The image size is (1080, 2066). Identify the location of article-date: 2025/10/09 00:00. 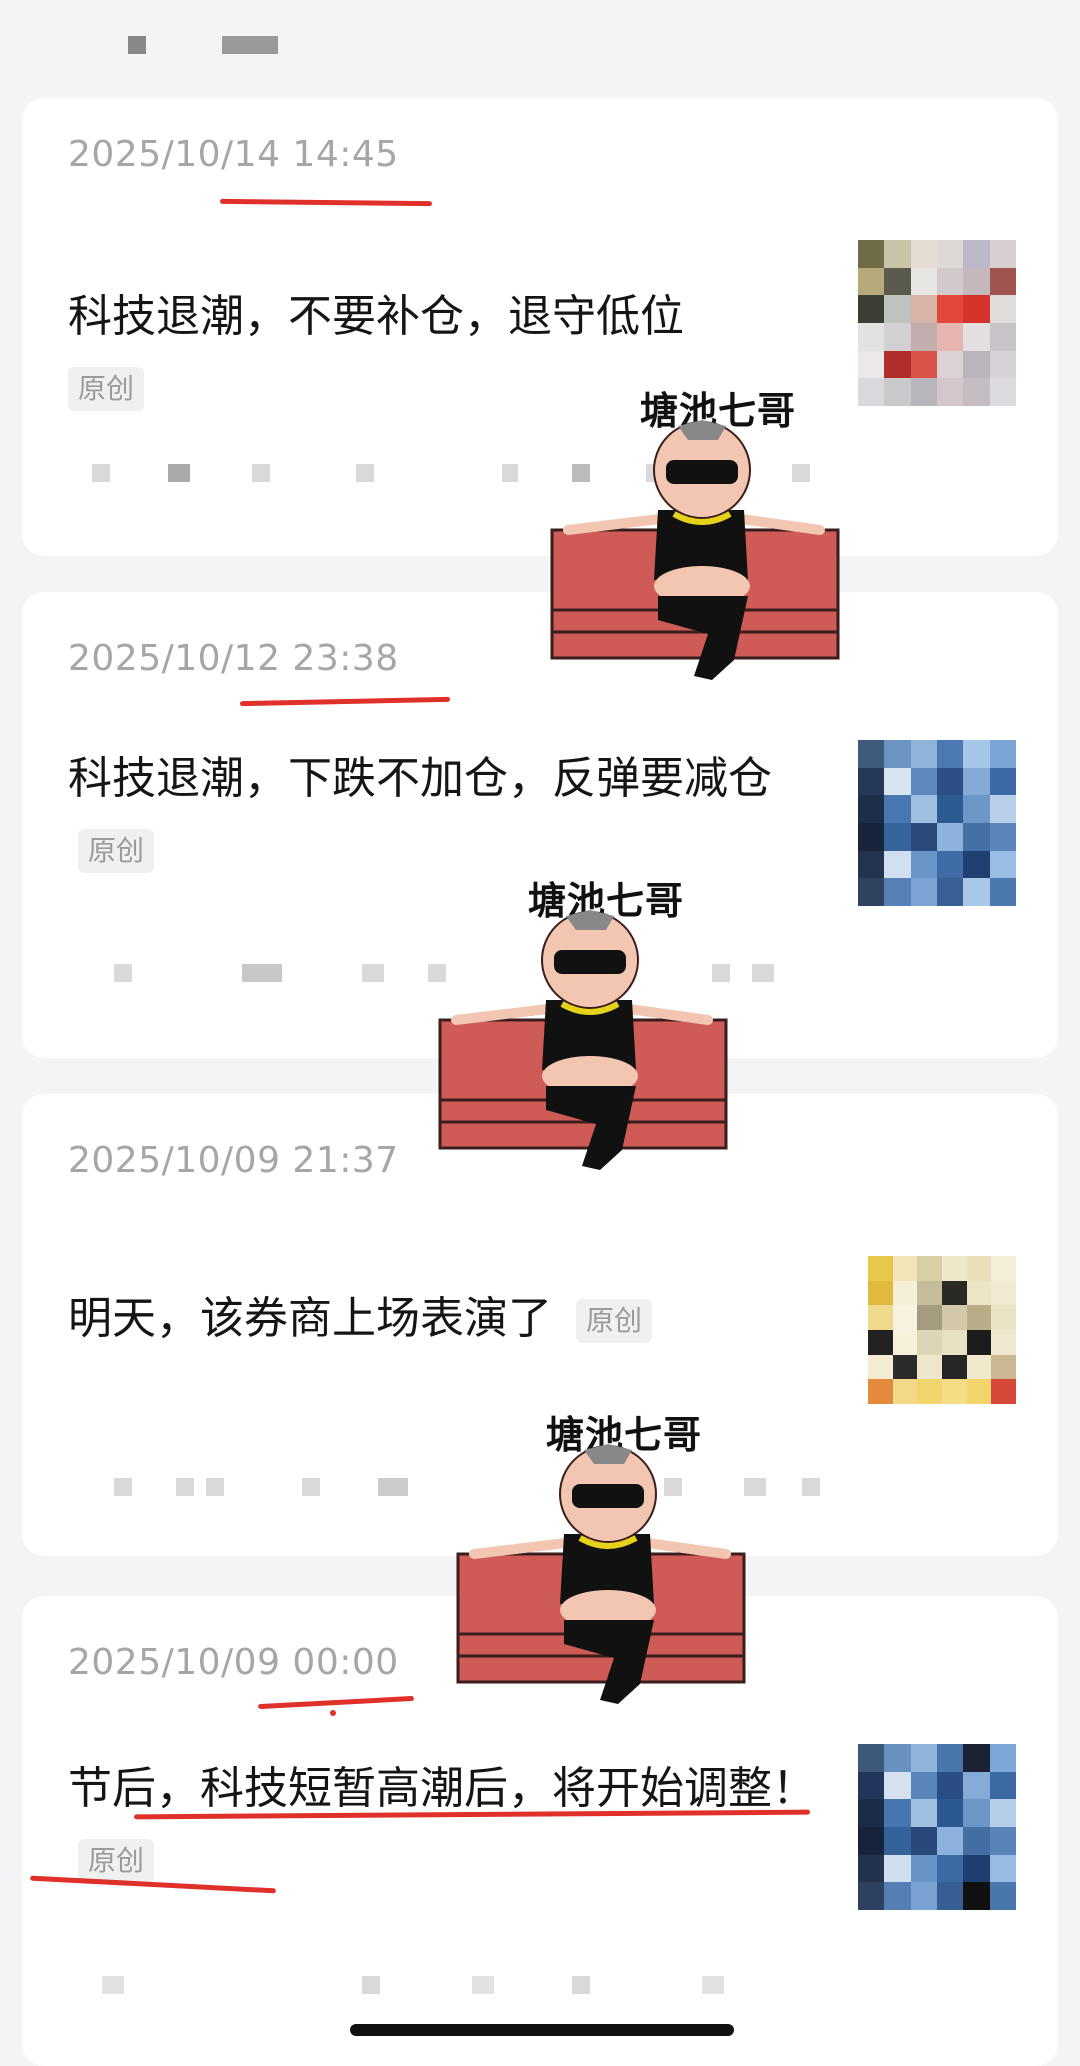
(233, 1662).